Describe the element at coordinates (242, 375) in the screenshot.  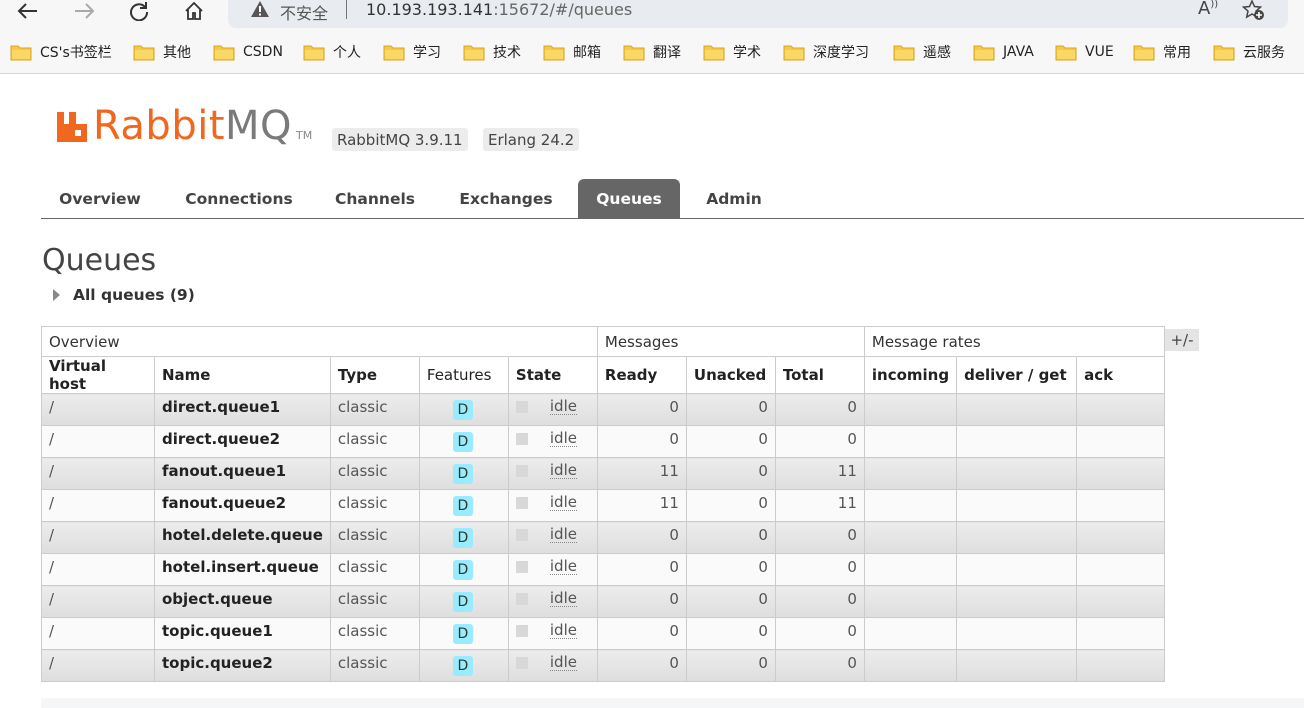
I see `column-header-name: Name` at that location.